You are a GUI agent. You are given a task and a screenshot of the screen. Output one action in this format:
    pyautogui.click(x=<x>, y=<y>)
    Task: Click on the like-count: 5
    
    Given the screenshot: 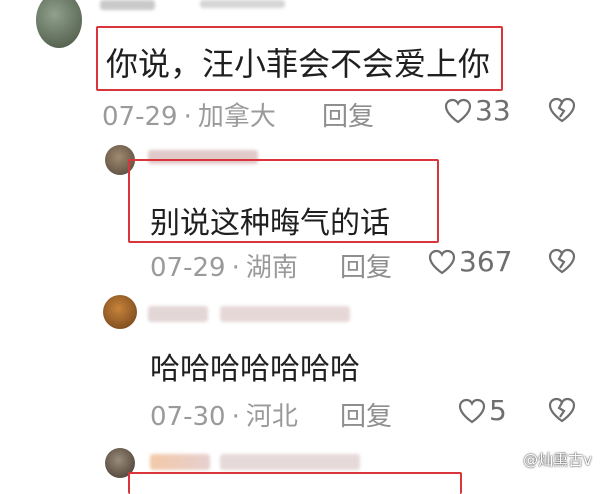 What is the action you would take?
    pyautogui.click(x=498, y=410)
    